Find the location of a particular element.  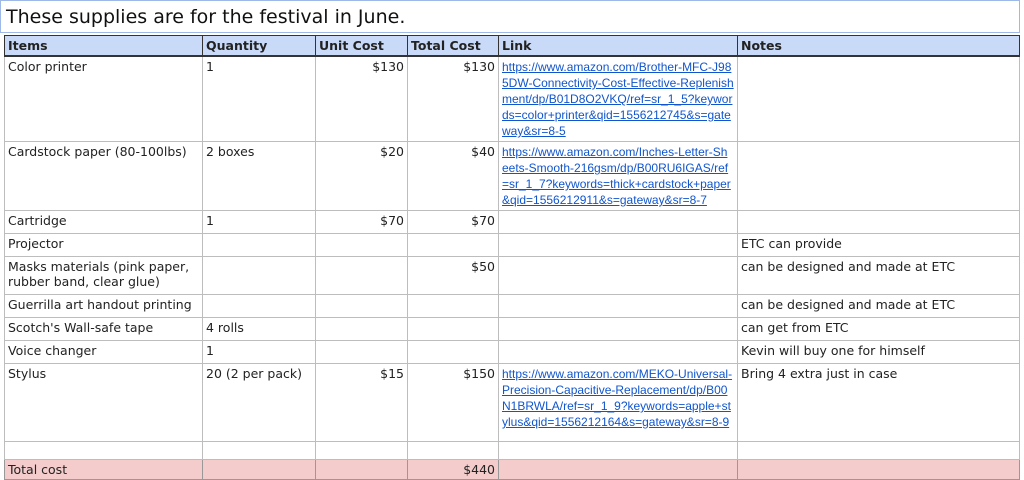

unit-cost-cell: $20 is located at coordinates (361, 176).